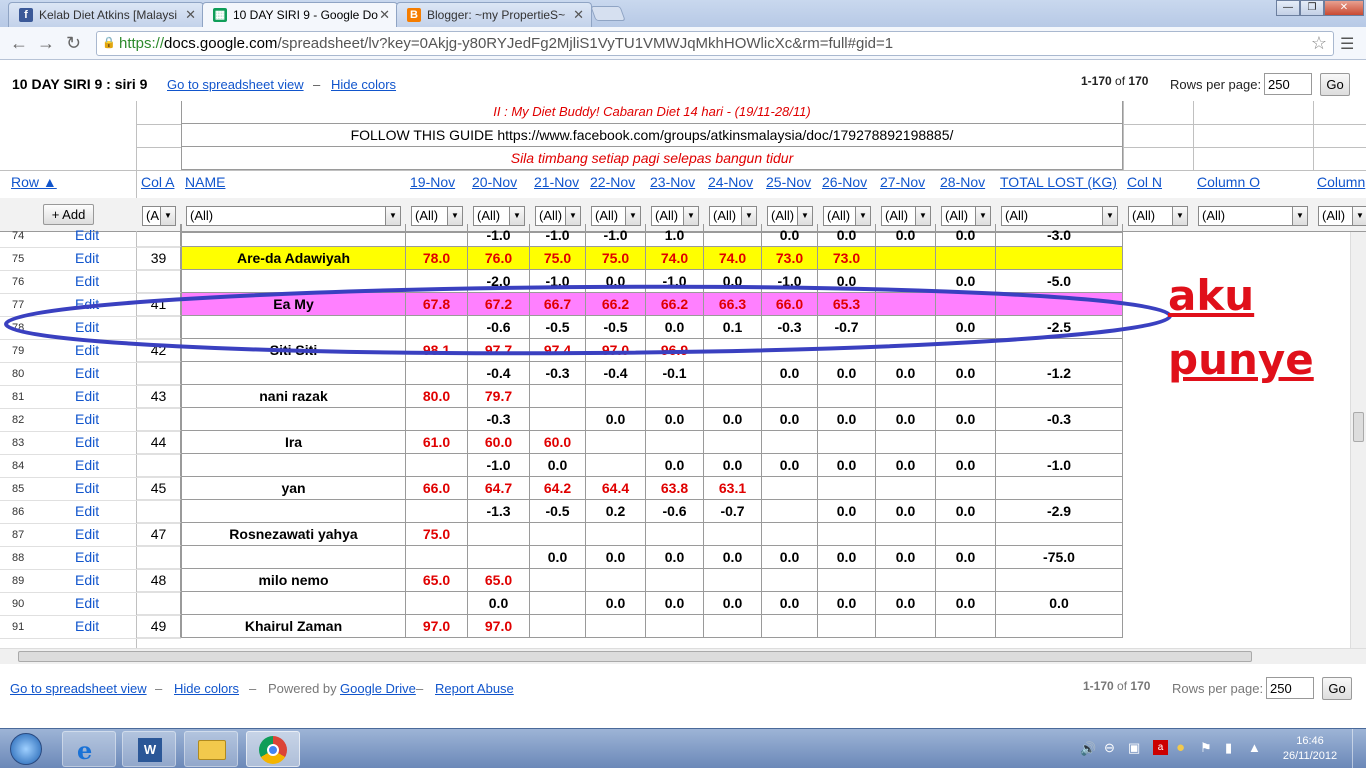  I want to click on start-orb-icon, so click(26, 749).